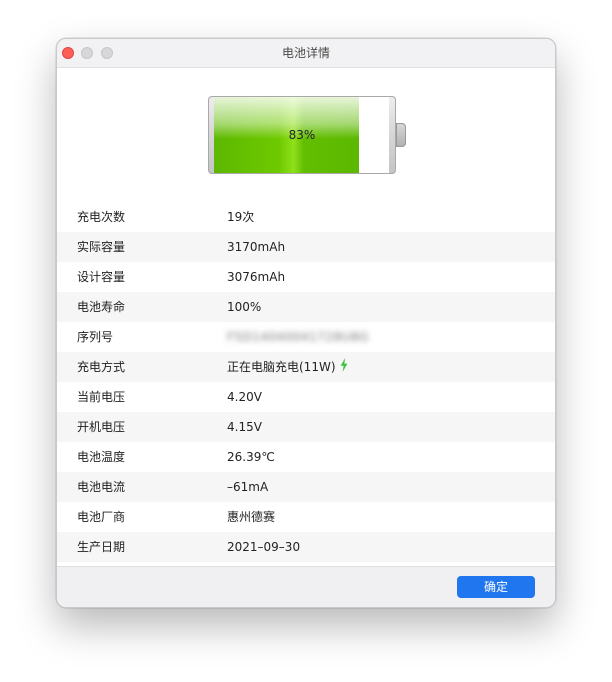 The image size is (612, 682). Describe the element at coordinates (281, 367) in the screenshot. I see `info-value: 正在电脑充电(11W)` at that location.